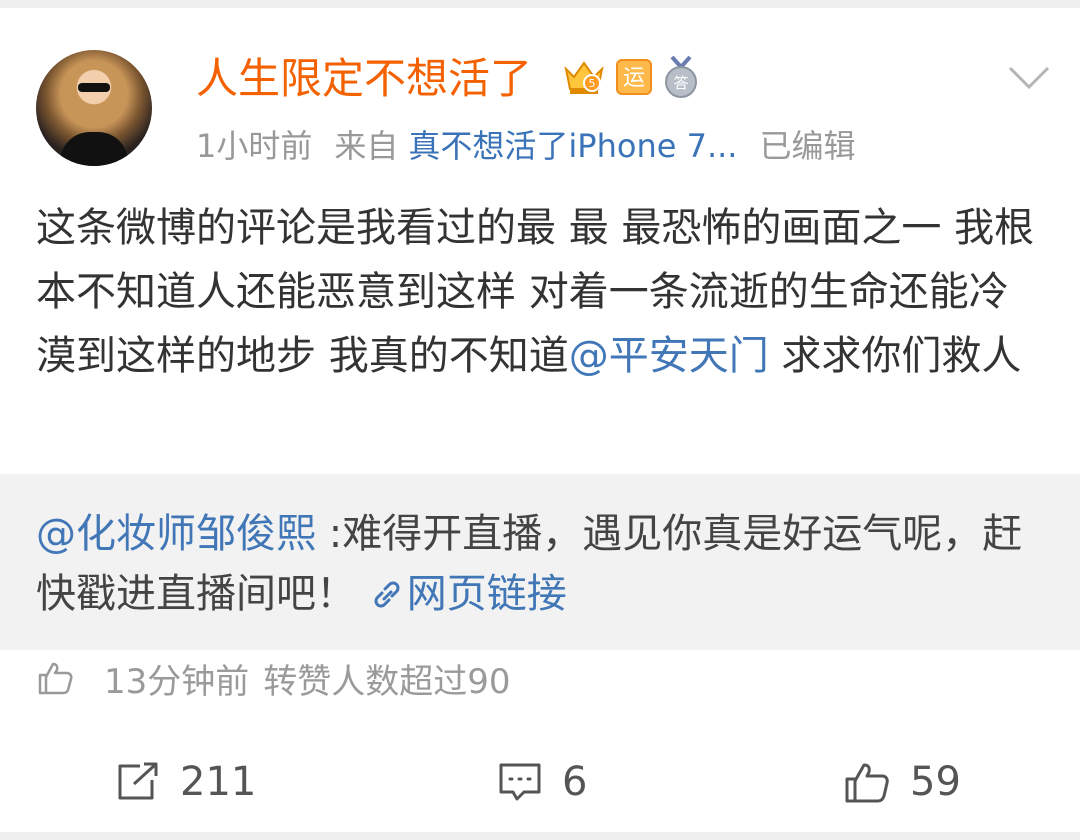 The height and width of the screenshot is (840, 1080). I want to click on edited-label: 已编辑, so click(807, 146).